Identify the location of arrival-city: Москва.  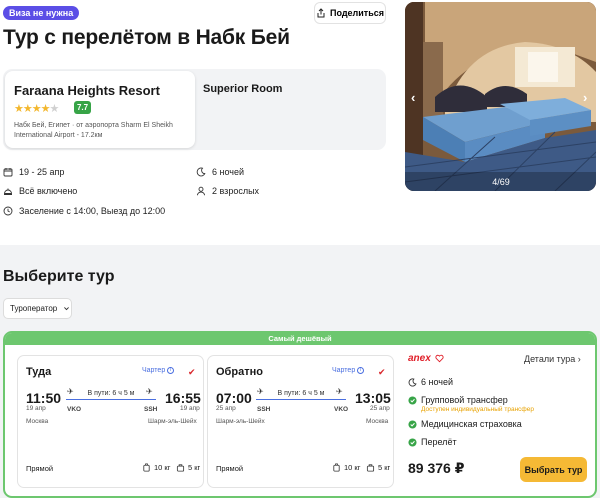
(377, 421).